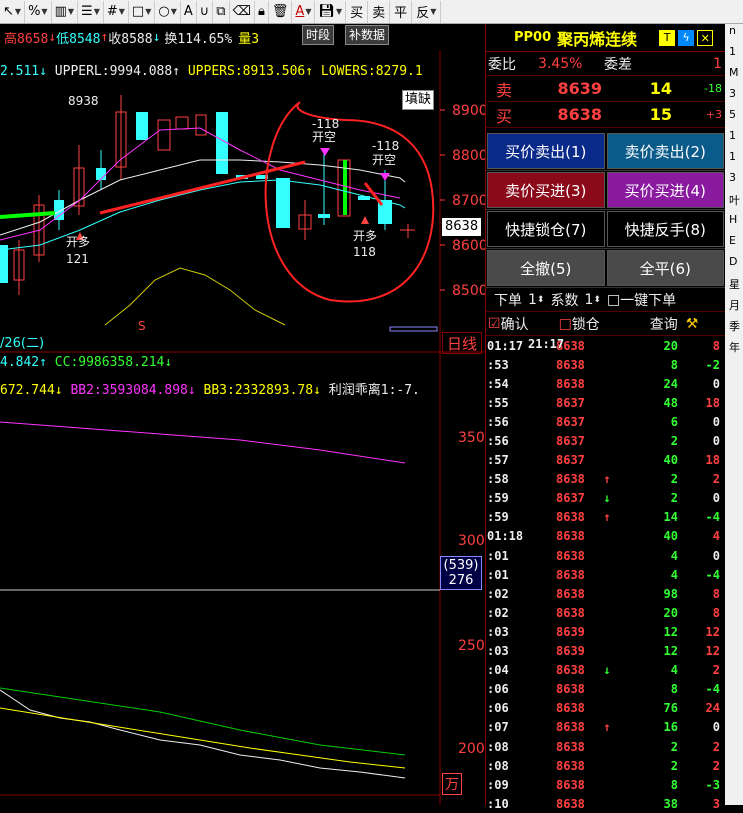 The image size is (743, 813). I want to click on text-tool: A, so click(189, 11).